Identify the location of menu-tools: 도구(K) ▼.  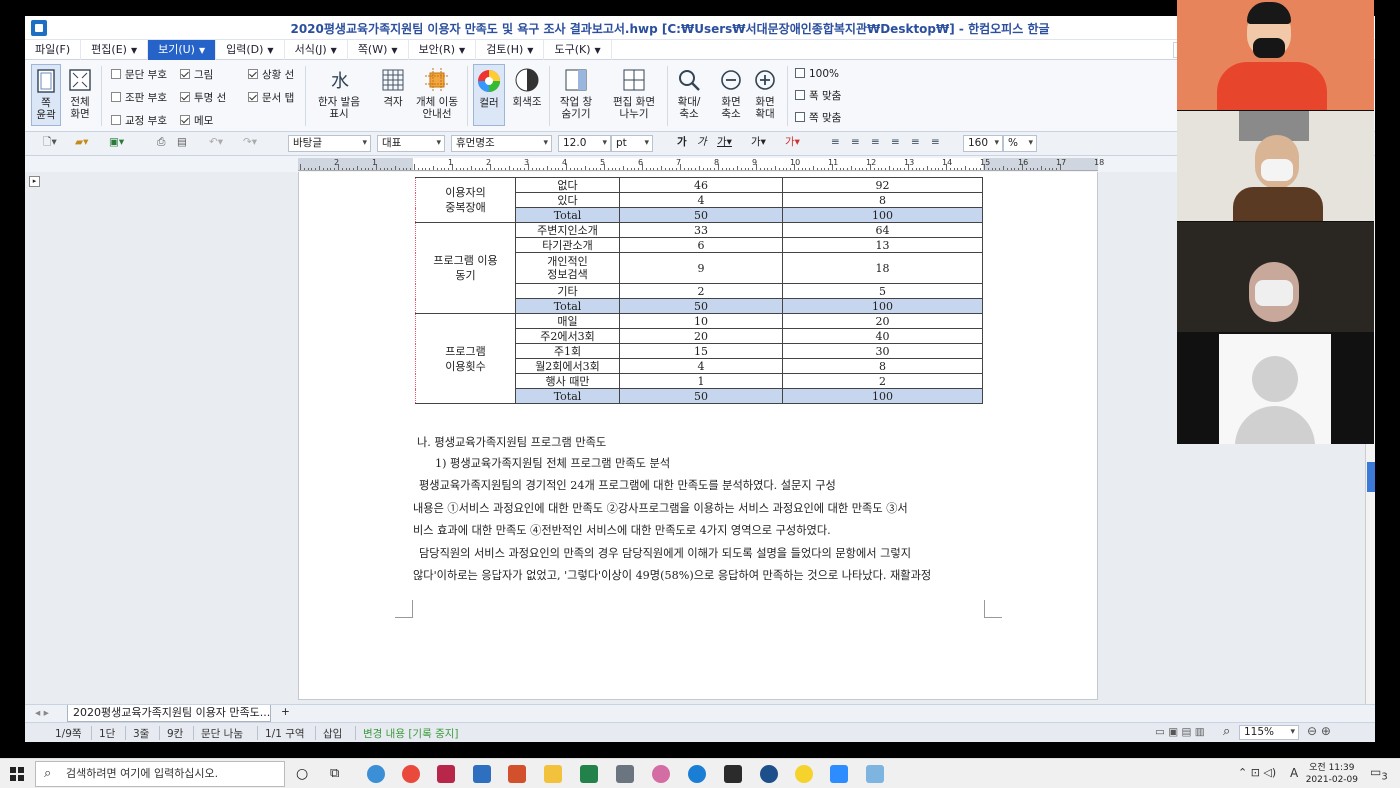
(578, 49).